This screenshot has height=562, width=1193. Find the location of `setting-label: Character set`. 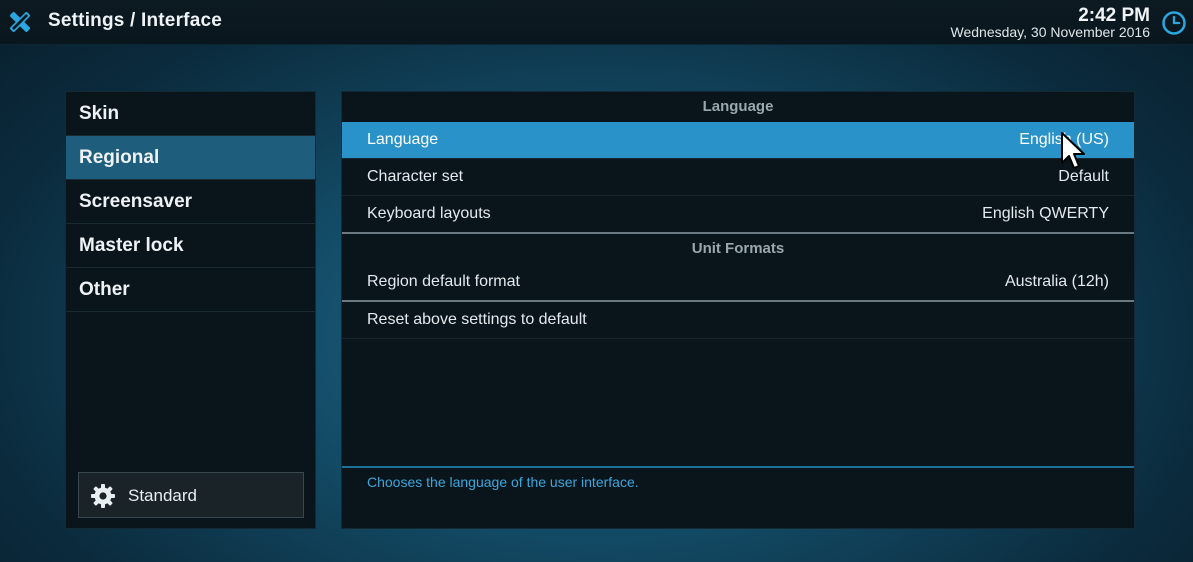

setting-label: Character set is located at coordinates (415, 176).